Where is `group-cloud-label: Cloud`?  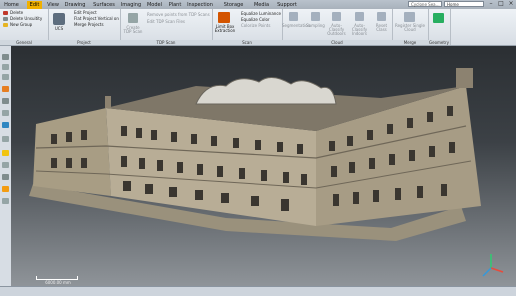
group-cloud-label: Cloud is located at coordinates (337, 42).